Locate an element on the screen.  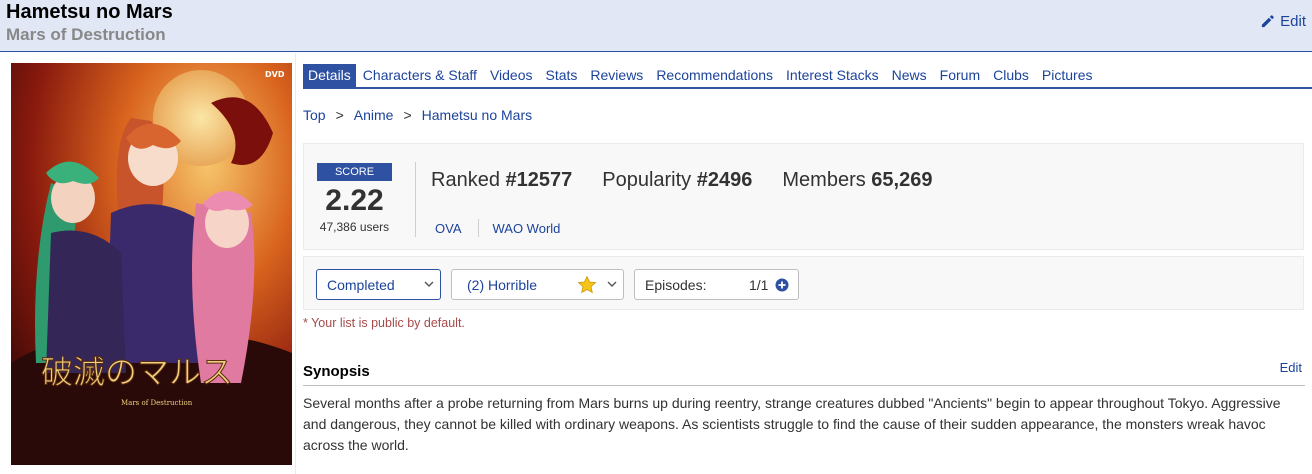
status-value: Completed is located at coordinates (361, 284).